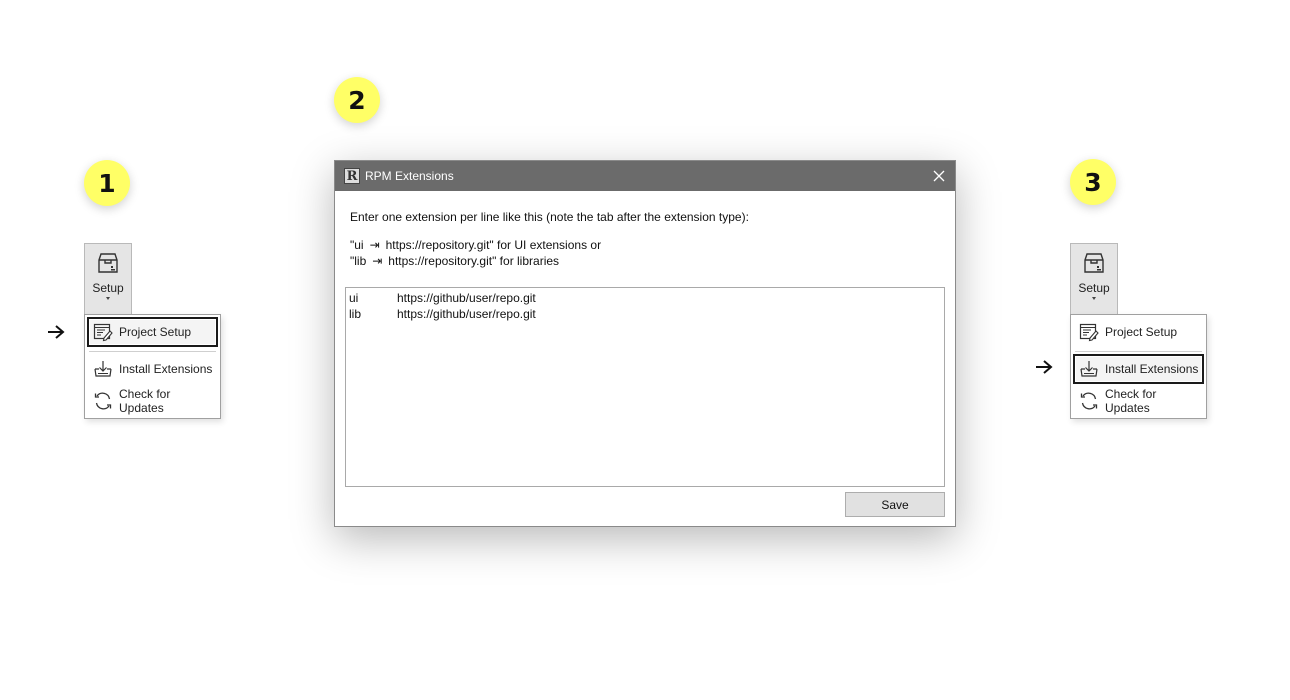 This screenshot has width=1290, height=700. I want to click on textarea-line: lib https://github/user/repo.git, so click(645, 314).